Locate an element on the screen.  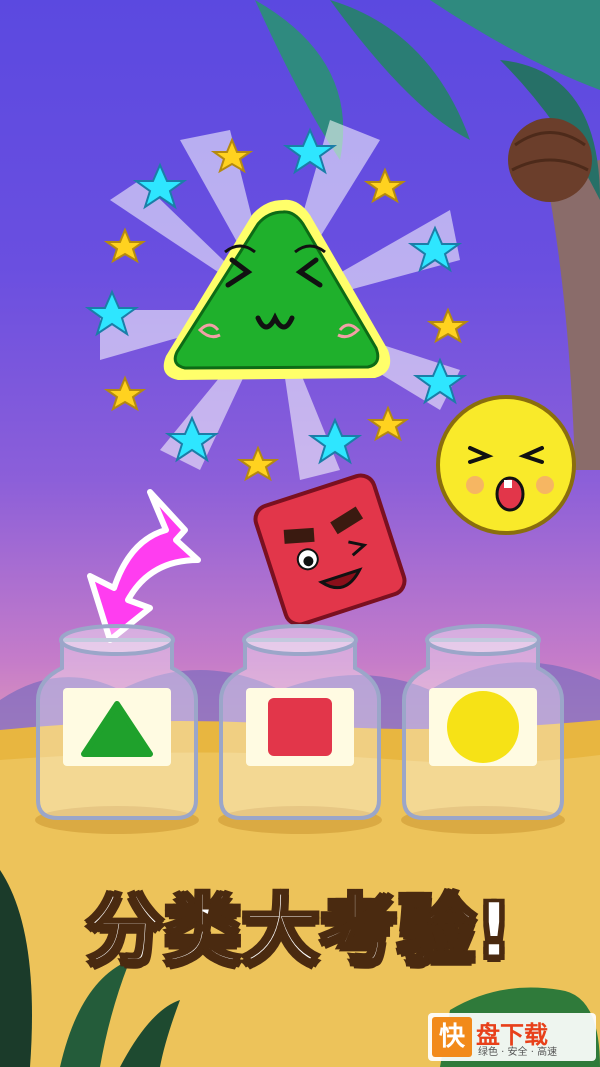
jar-triangle is located at coordinates (117, 729).